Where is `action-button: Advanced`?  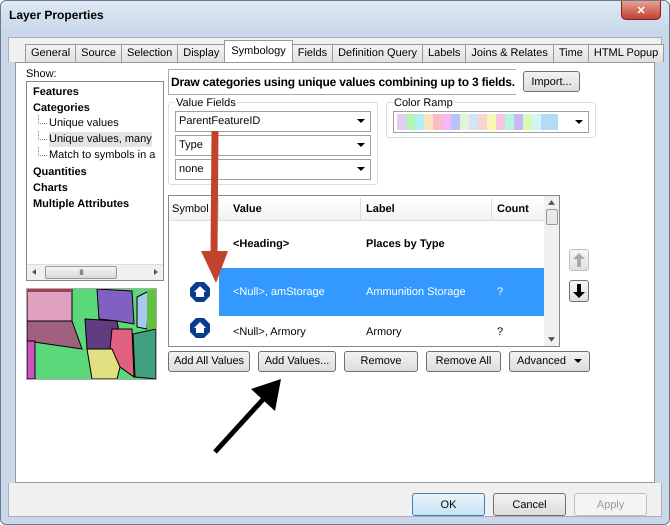
action-button: Advanced is located at coordinates (549, 361).